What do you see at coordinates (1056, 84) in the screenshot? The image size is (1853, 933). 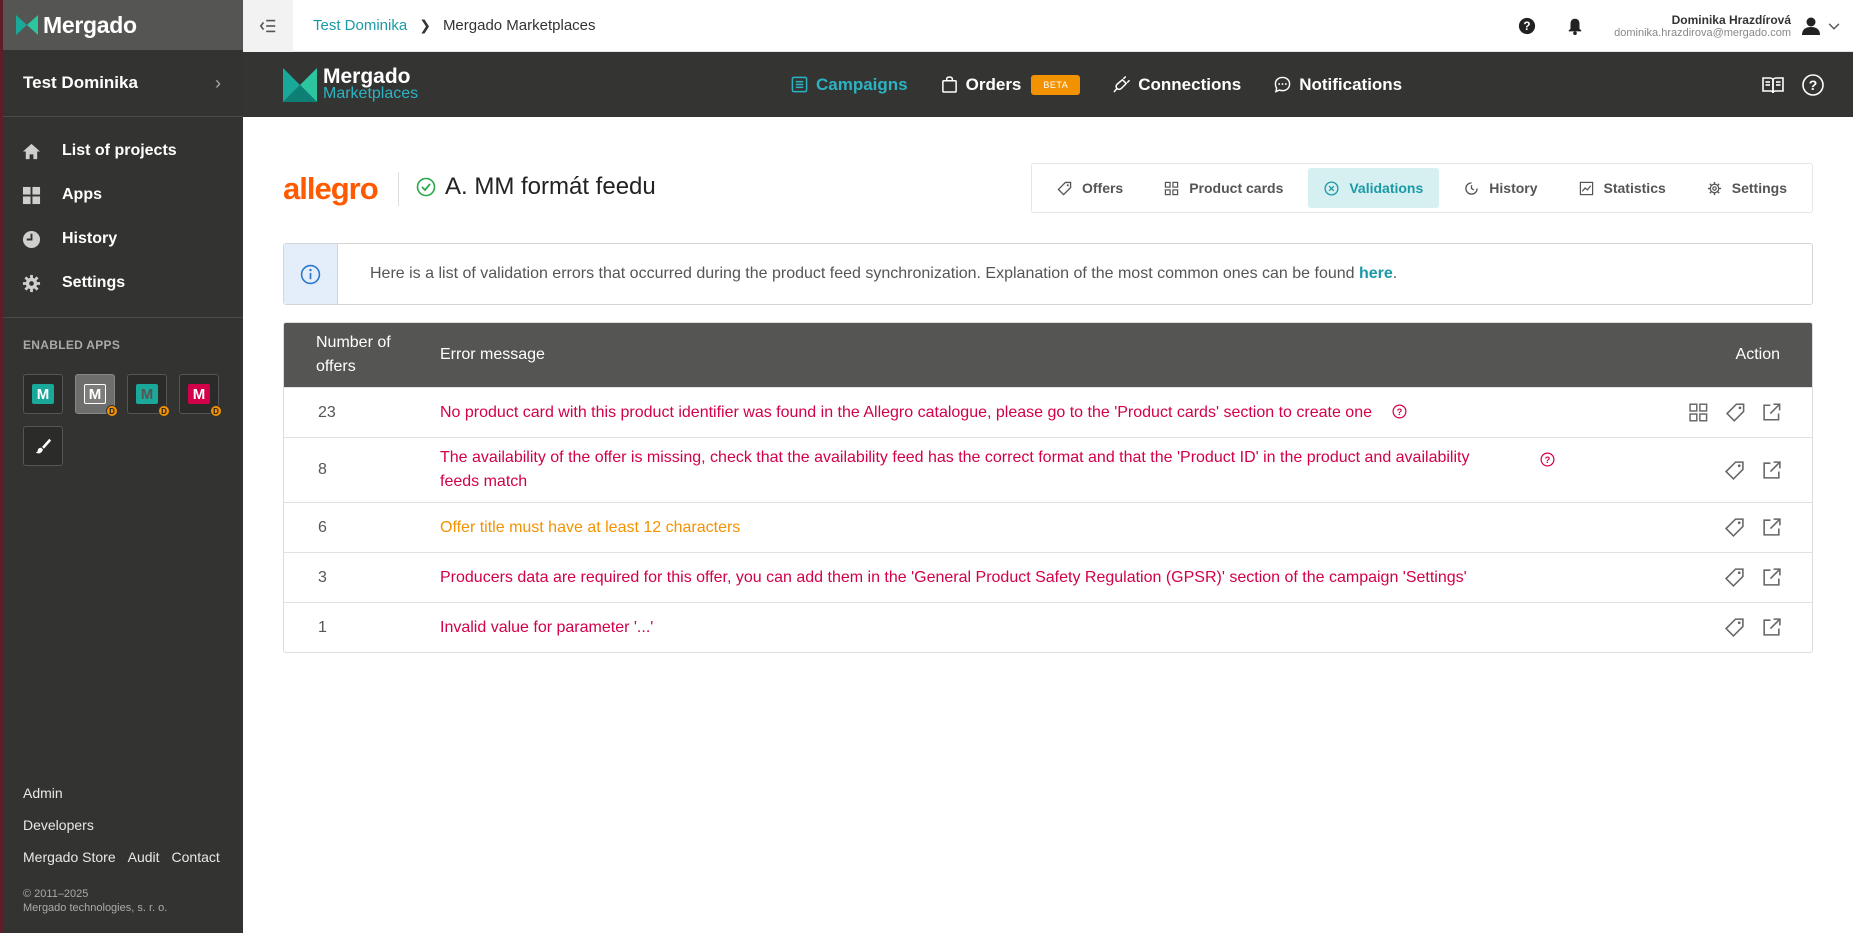 I see `beta-badge: BETA` at bounding box center [1056, 84].